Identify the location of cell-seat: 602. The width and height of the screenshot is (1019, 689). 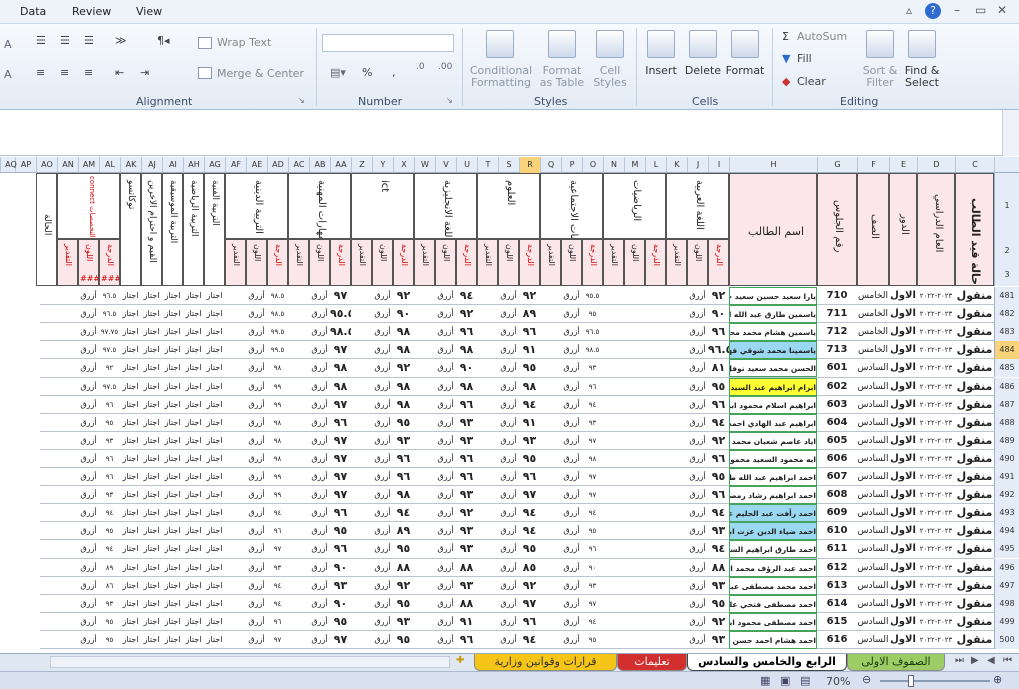
(837, 387).